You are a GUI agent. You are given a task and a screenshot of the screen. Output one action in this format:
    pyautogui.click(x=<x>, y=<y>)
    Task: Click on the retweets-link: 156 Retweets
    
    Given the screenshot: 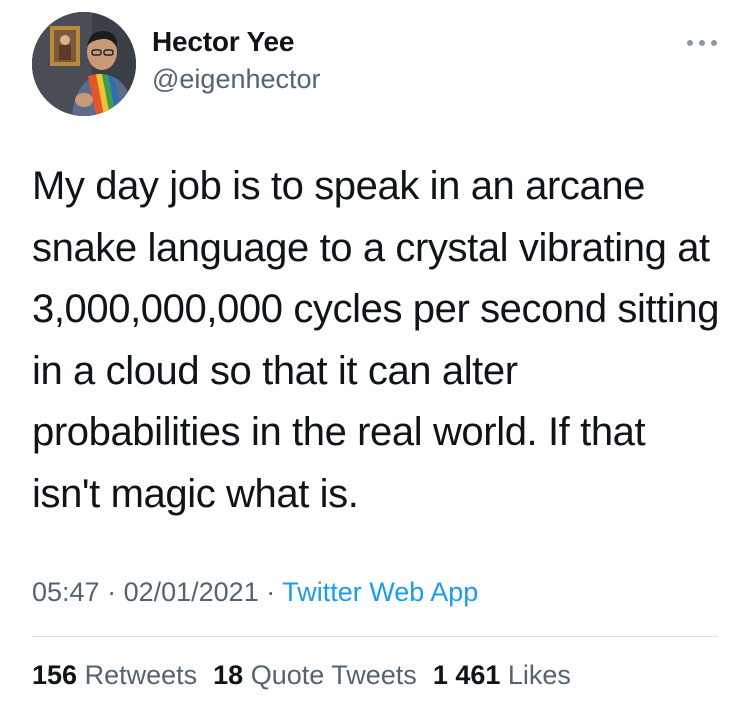 What is the action you would take?
    pyautogui.click(x=114, y=675)
    